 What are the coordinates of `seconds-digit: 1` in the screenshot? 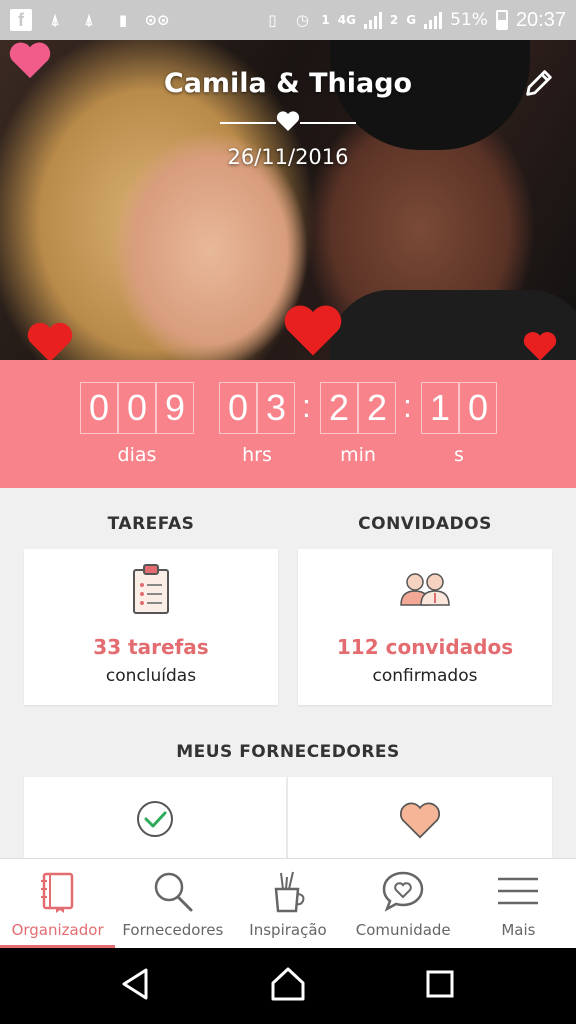 It's located at (440, 408).